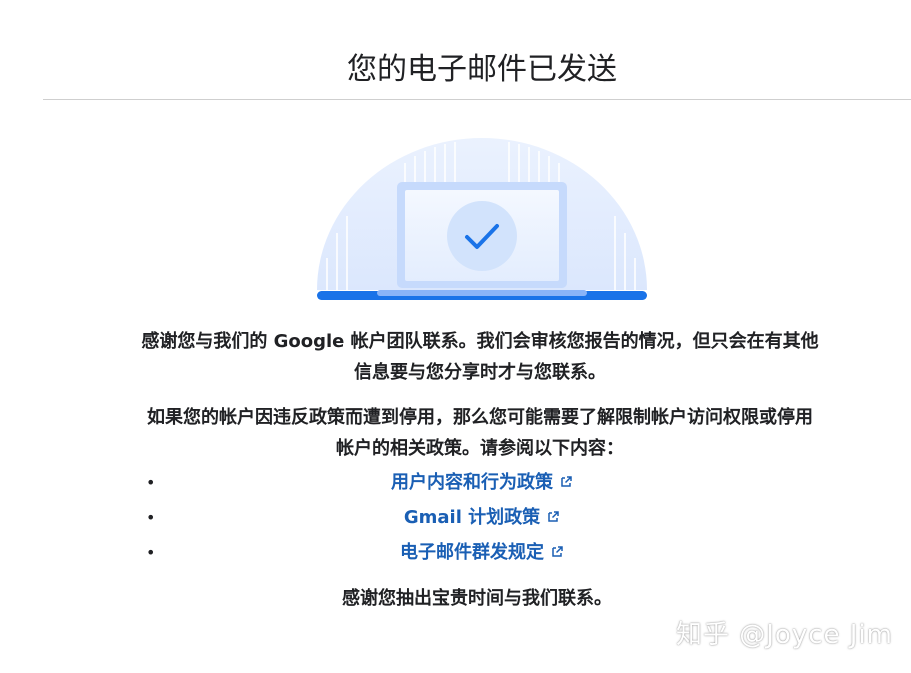 This screenshot has width=911, height=673. I want to click on link-gmail-program-policy: Gmail 计划政策, so click(455, 518).